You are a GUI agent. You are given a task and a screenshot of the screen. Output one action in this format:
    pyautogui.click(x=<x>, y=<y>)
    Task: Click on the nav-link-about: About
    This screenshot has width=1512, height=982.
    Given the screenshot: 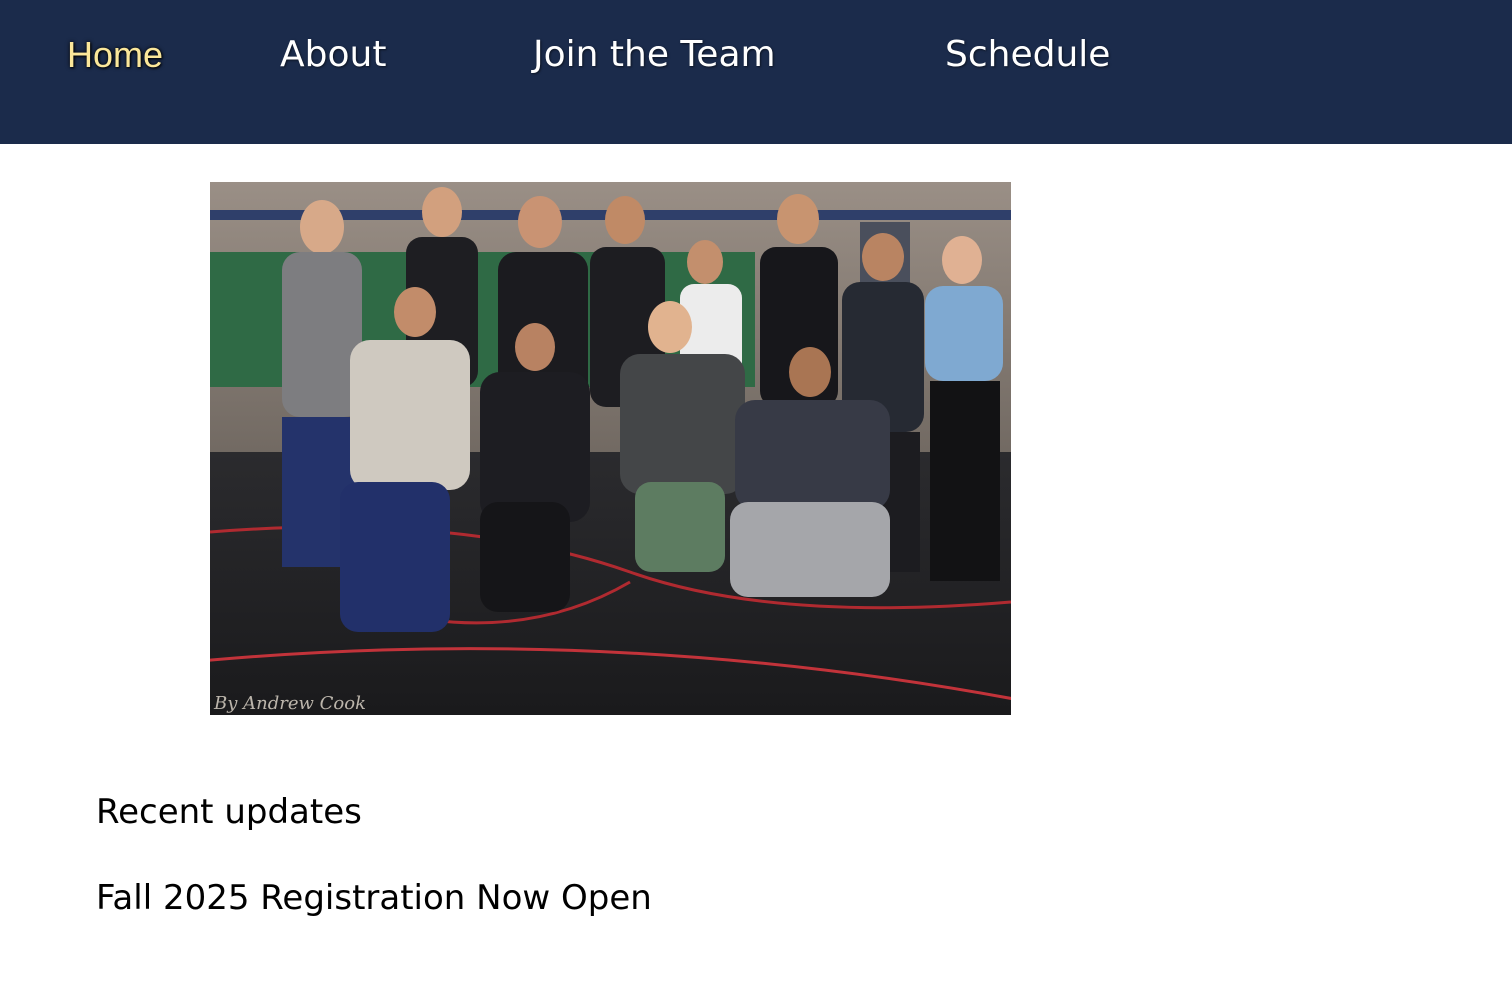 What is the action you would take?
    pyautogui.click(x=333, y=55)
    